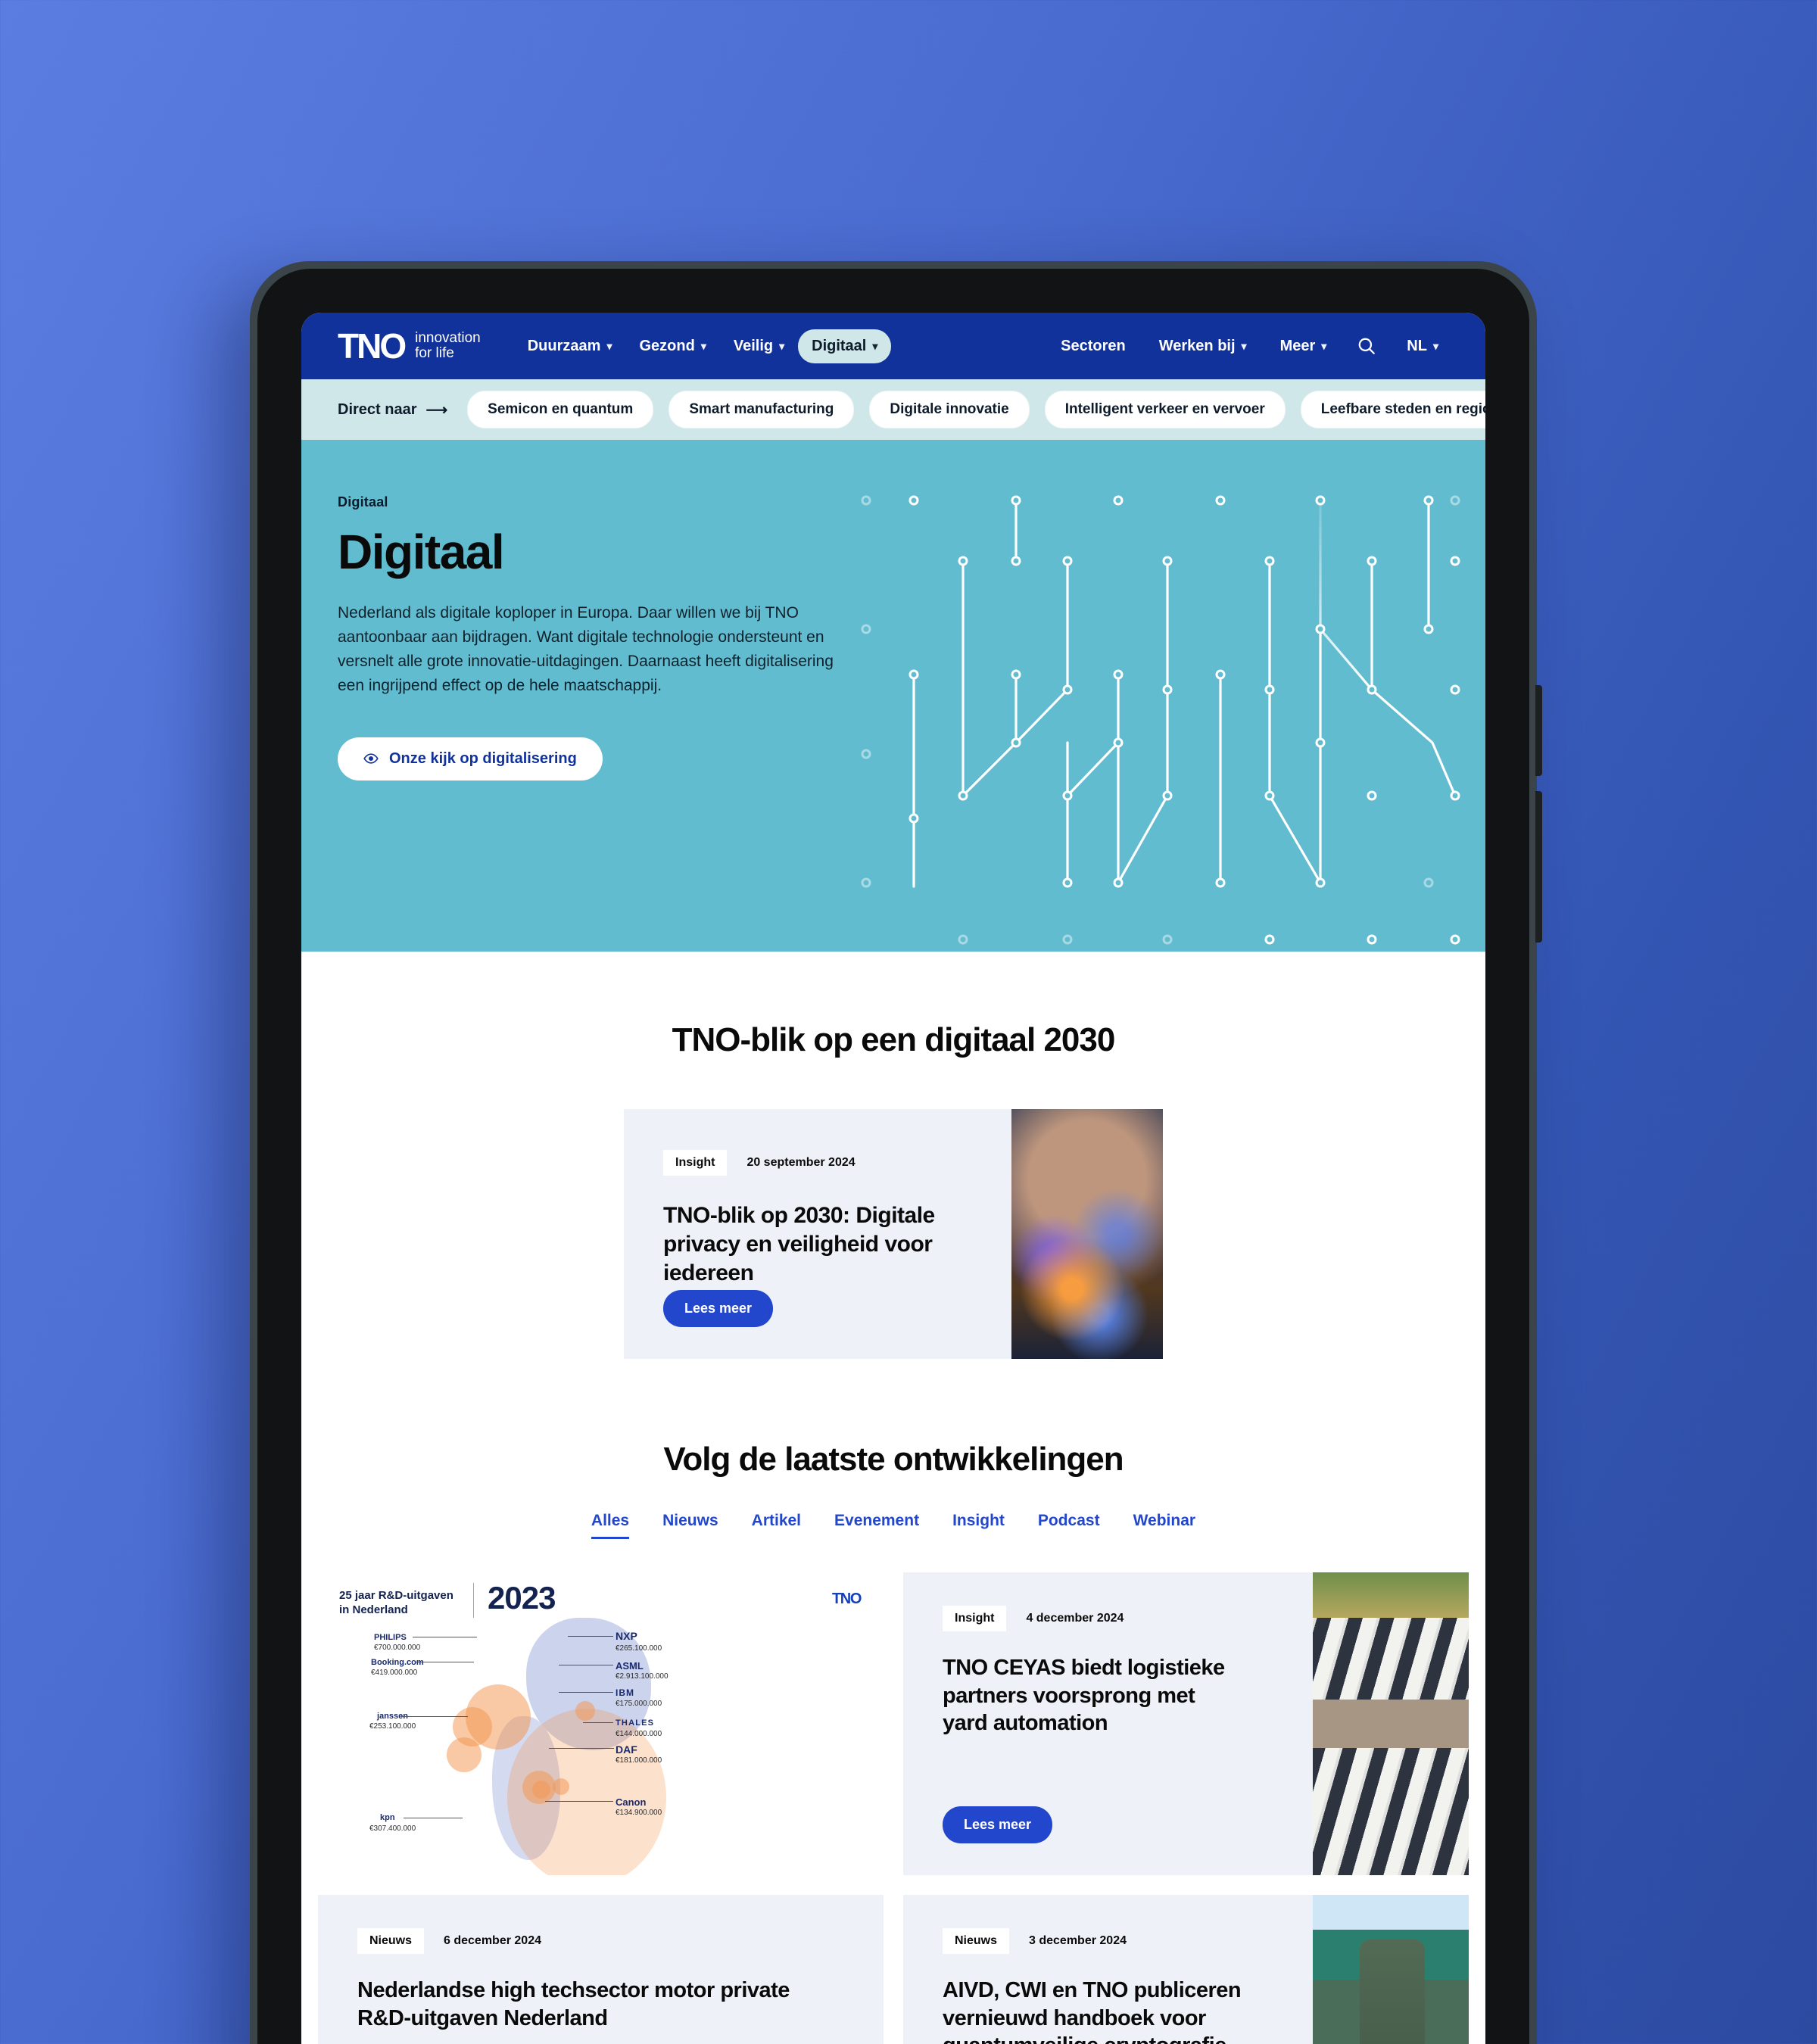 This screenshot has width=1817, height=2044. Describe the element at coordinates (762, 409) in the screenshot. I see `chip-smart-manufacturing: Smart manufacturing` at that location.